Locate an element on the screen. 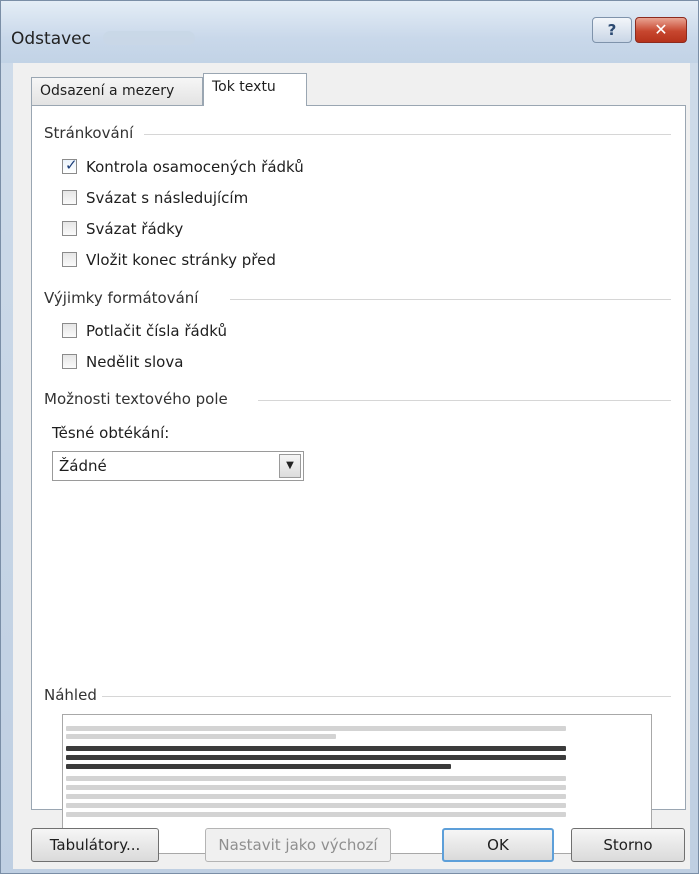 This screenshot has width=699, height=874. close-icon: ✕ is located at coordinates (661, 29).